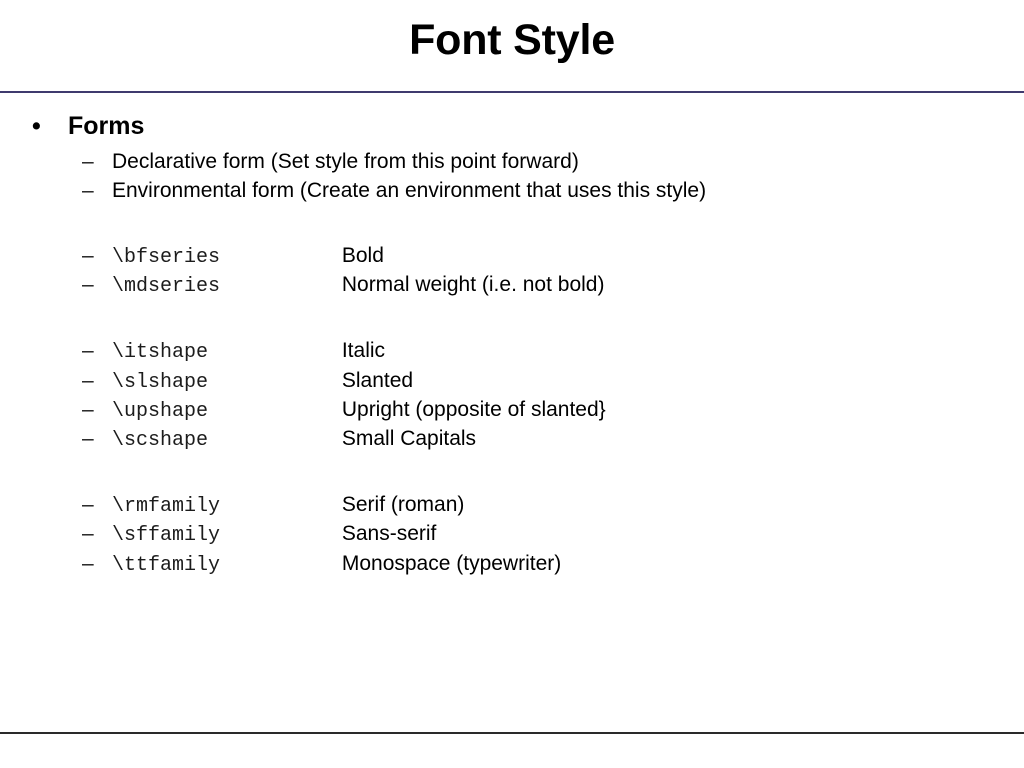 The height and width of the screenshot is (768, 1024). I want to click on latex-command: \scshape, so click(160, 441).